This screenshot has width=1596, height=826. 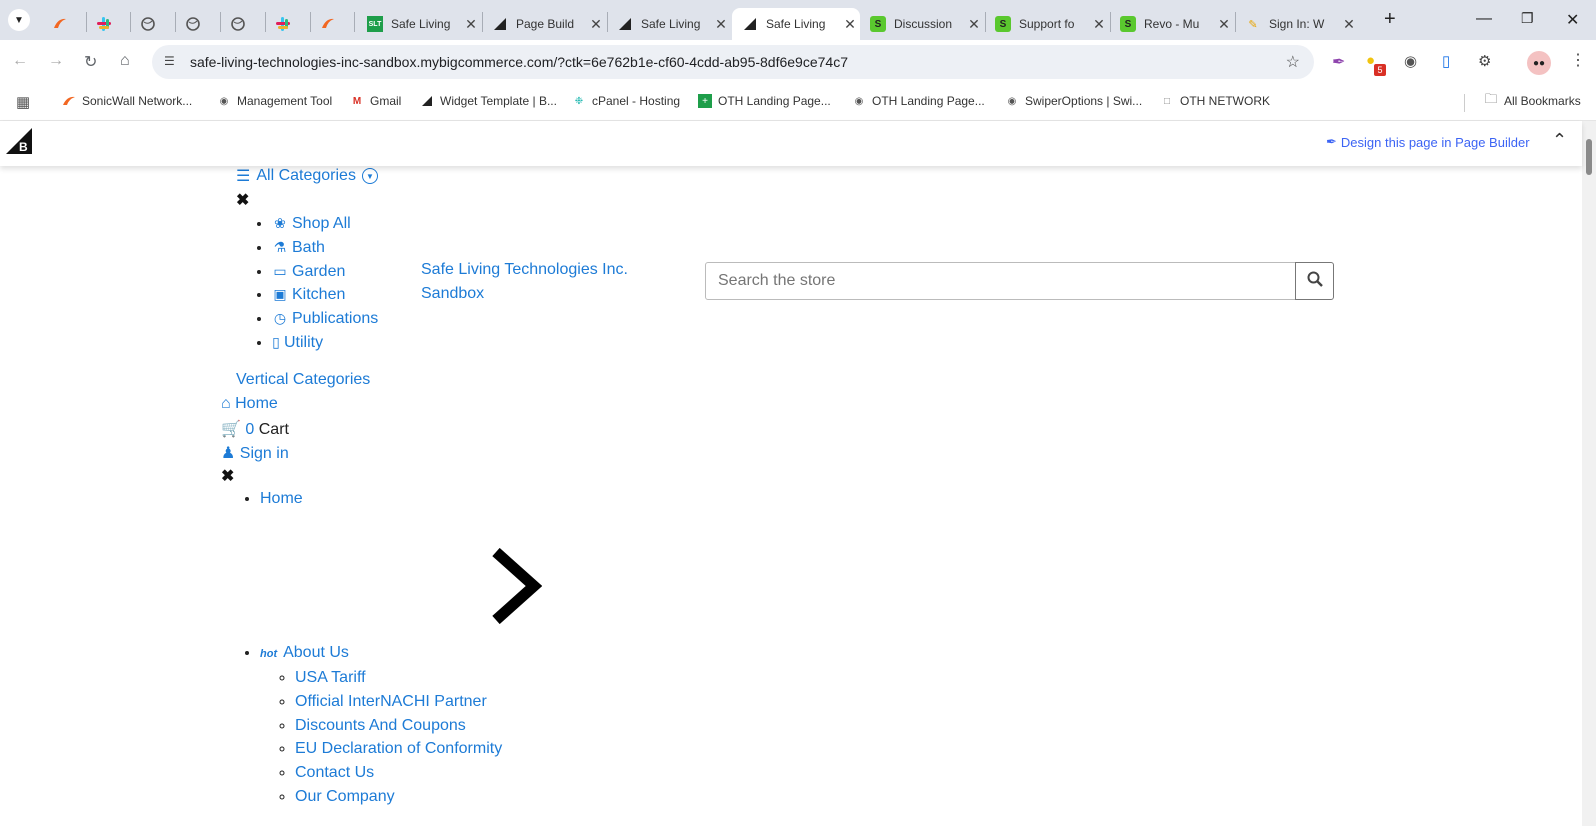 What do you see at coordinates (19, 20) in the screenshot?
I see `tab-search-dropdown: ▼` at bounding box center [19, 20].